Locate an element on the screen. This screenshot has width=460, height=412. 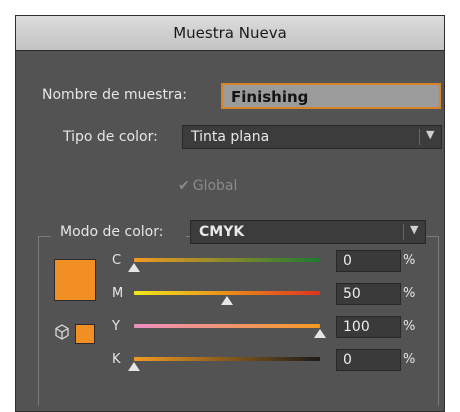
color-mode-label: Modo de color: is located at coordinates (112, 232).